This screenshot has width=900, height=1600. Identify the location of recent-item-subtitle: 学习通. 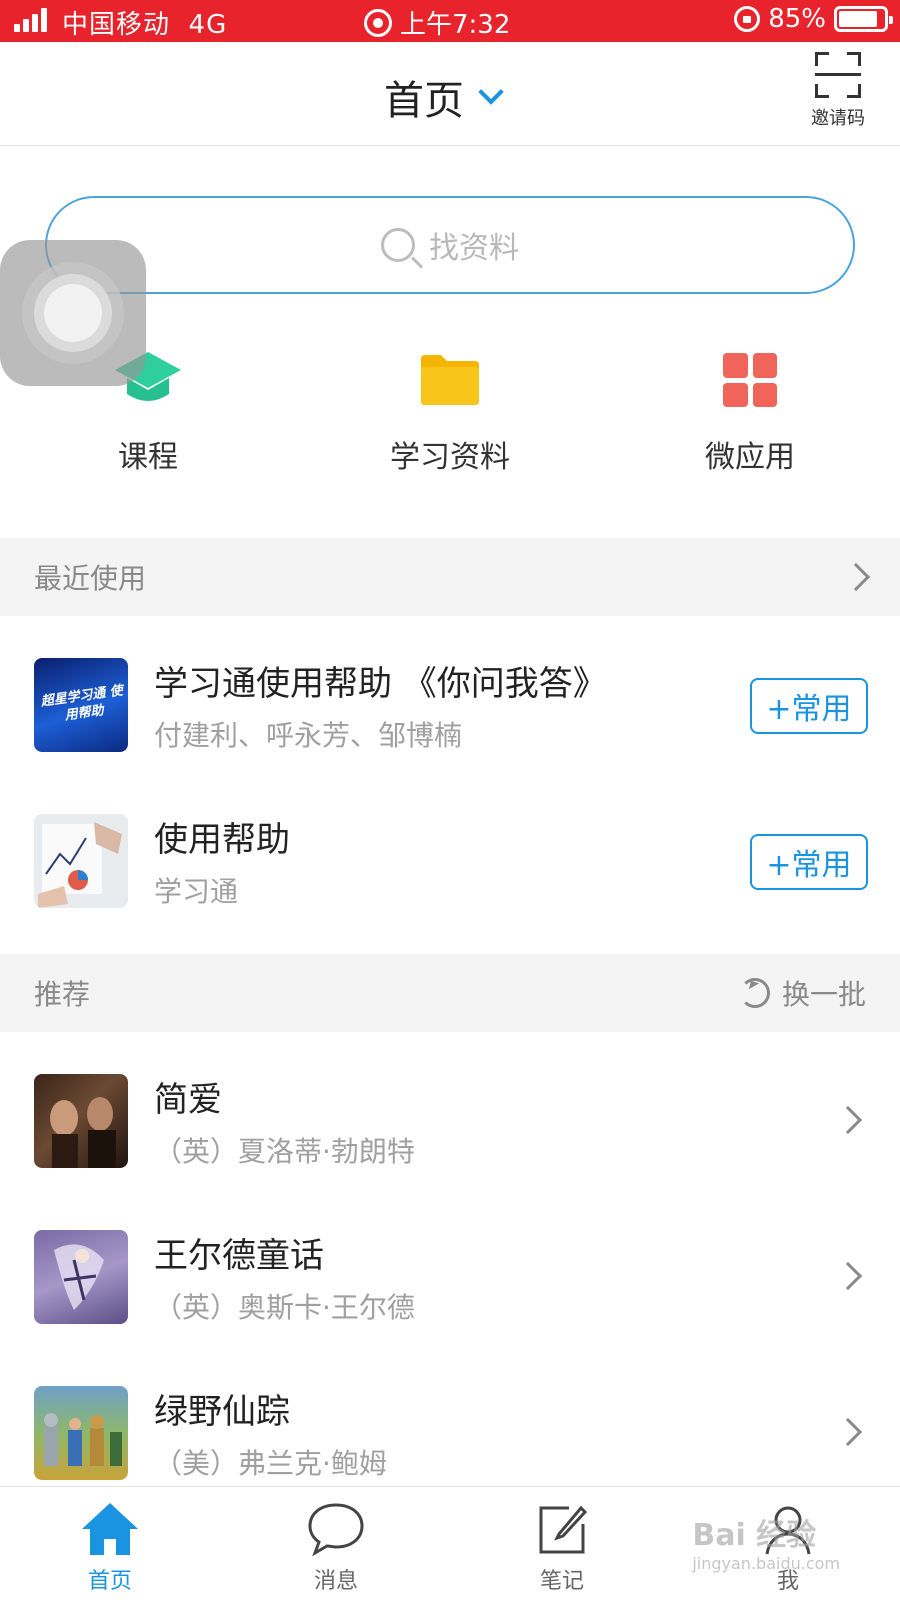
(196, 891).